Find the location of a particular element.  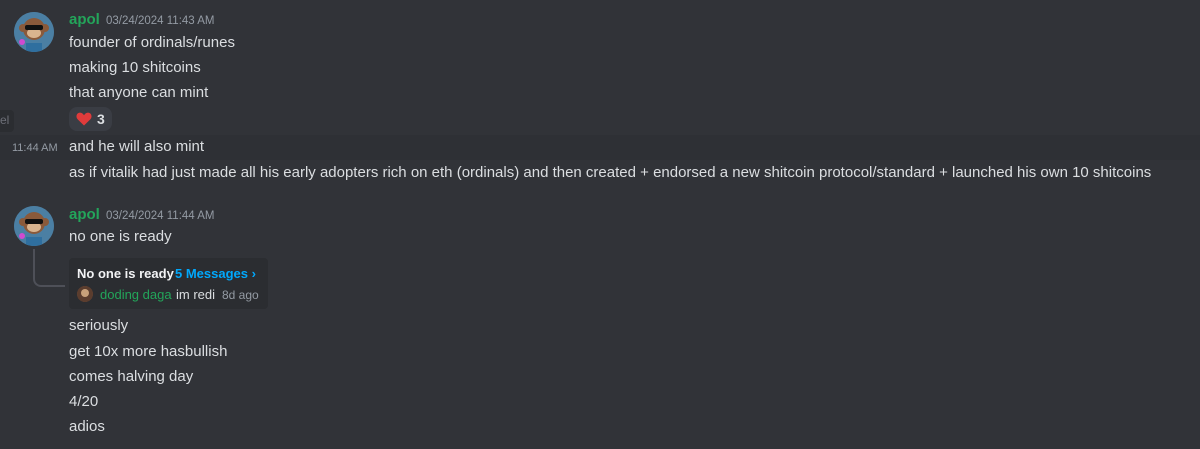

message-line: founder of ordinals/runes is located at coordinates (152, 42).